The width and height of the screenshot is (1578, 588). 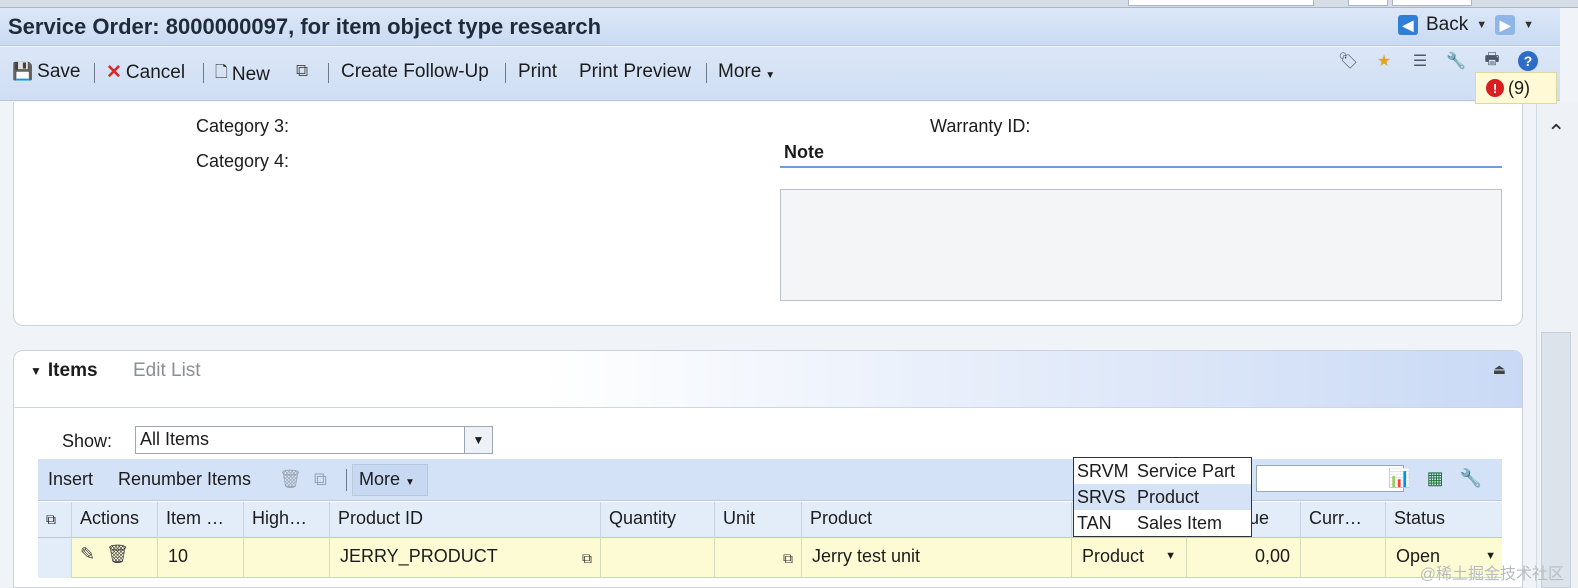 I want to click on col-product: Product, so click(x=937, y=520).